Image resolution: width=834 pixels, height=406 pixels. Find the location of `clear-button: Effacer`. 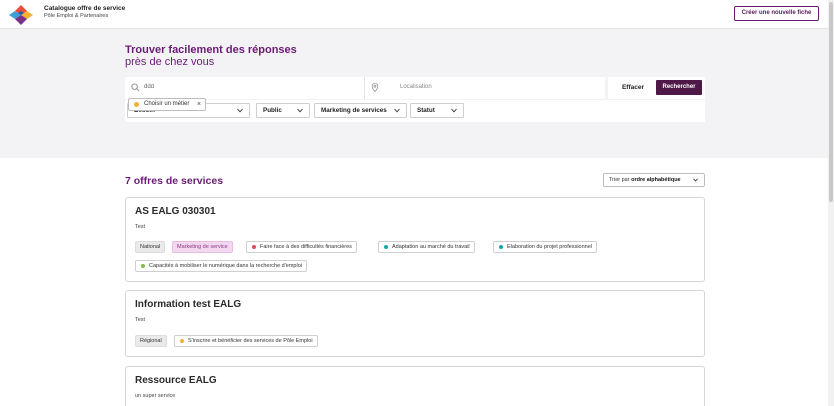

clear-button: Effacer is located at coordinates (633, 88).